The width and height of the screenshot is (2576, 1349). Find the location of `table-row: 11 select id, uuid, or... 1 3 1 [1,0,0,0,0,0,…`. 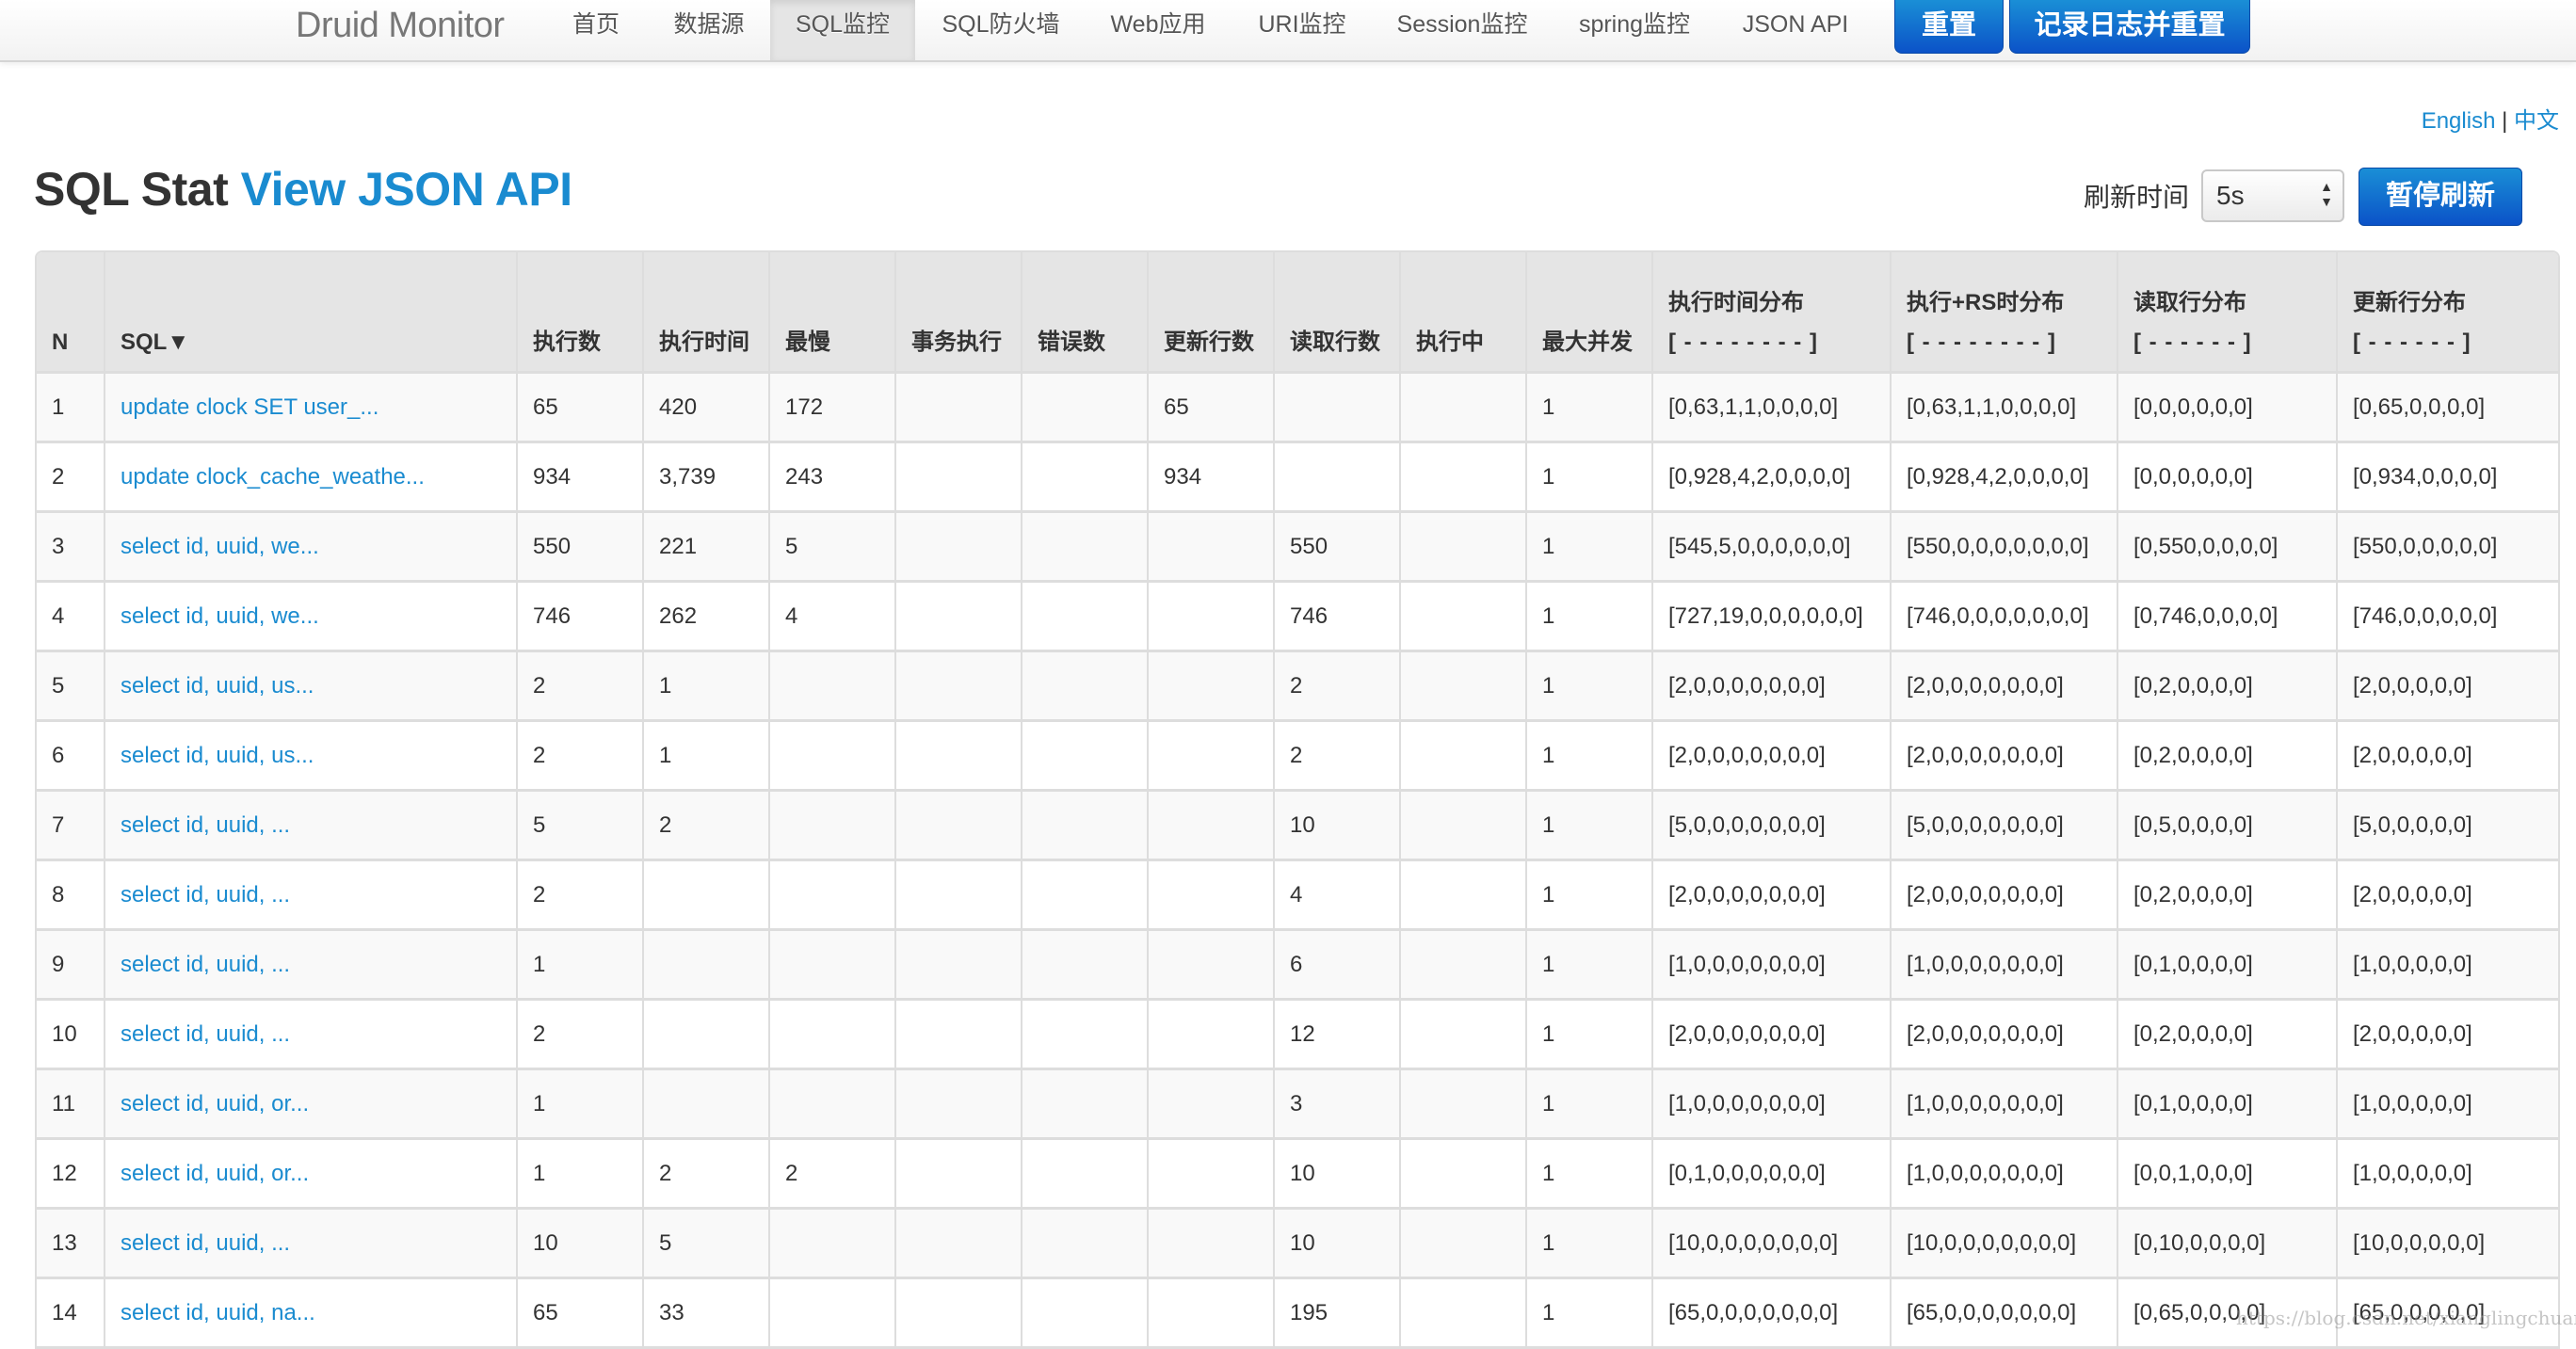

table-row: 11 select id, uuid, or... 1 3 1 [1,0,0,0,0,0,… is located at coordinates (1297, 1104).